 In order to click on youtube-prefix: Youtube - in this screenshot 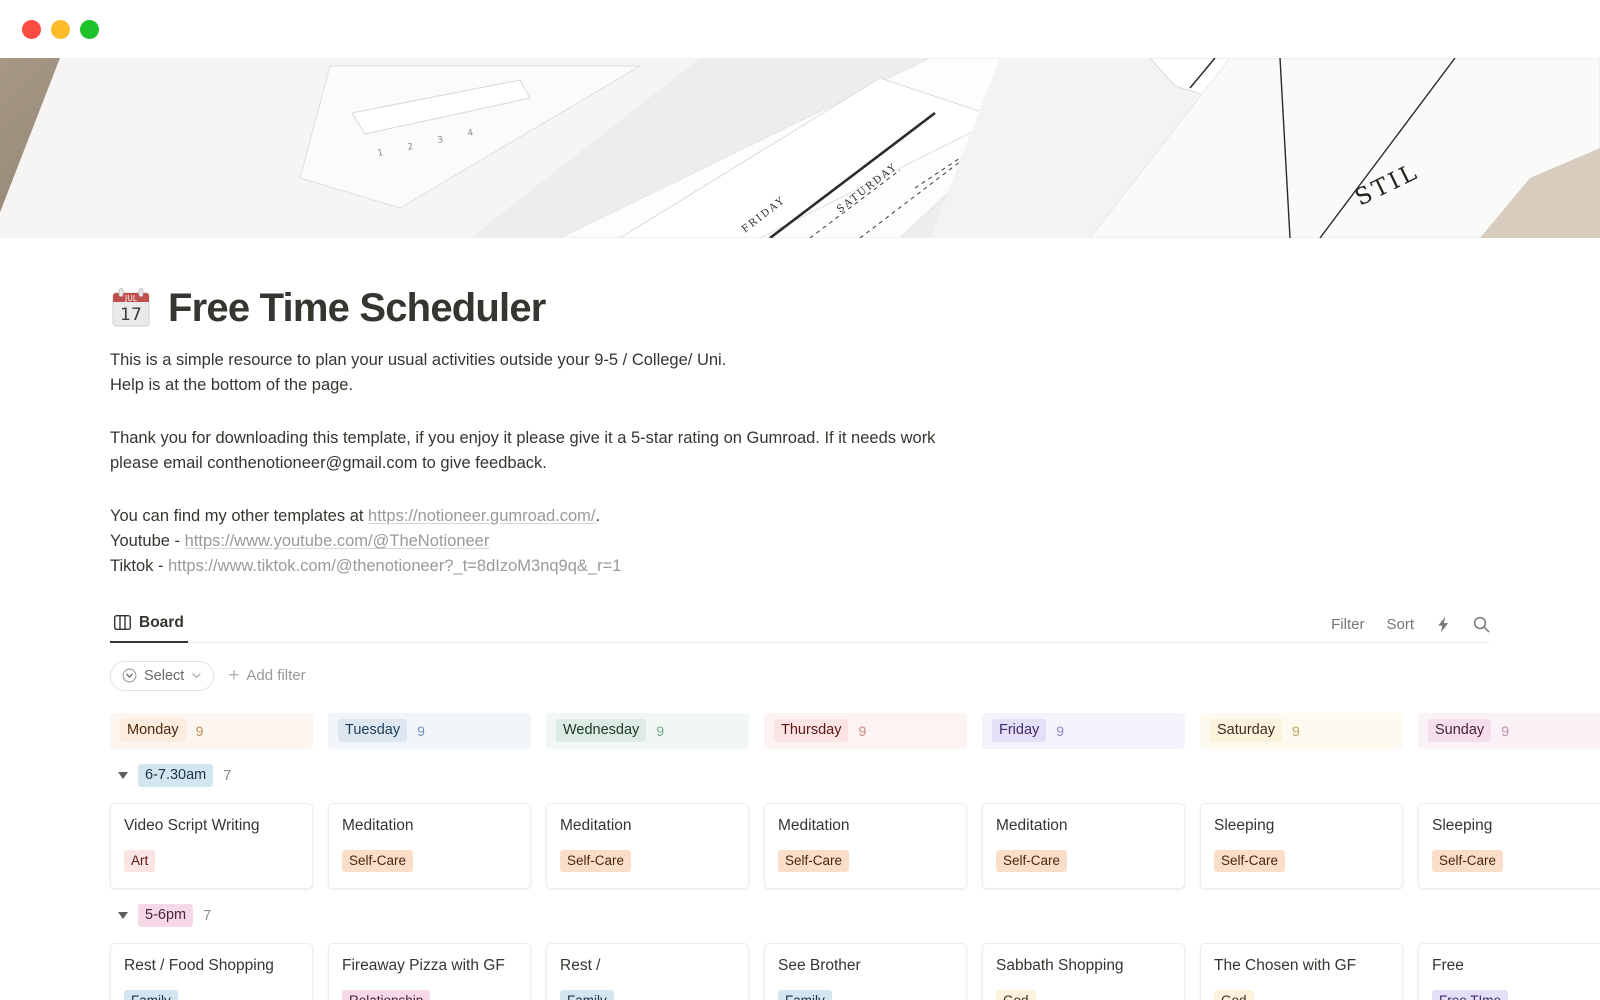, I will do `click(147, 541)`.